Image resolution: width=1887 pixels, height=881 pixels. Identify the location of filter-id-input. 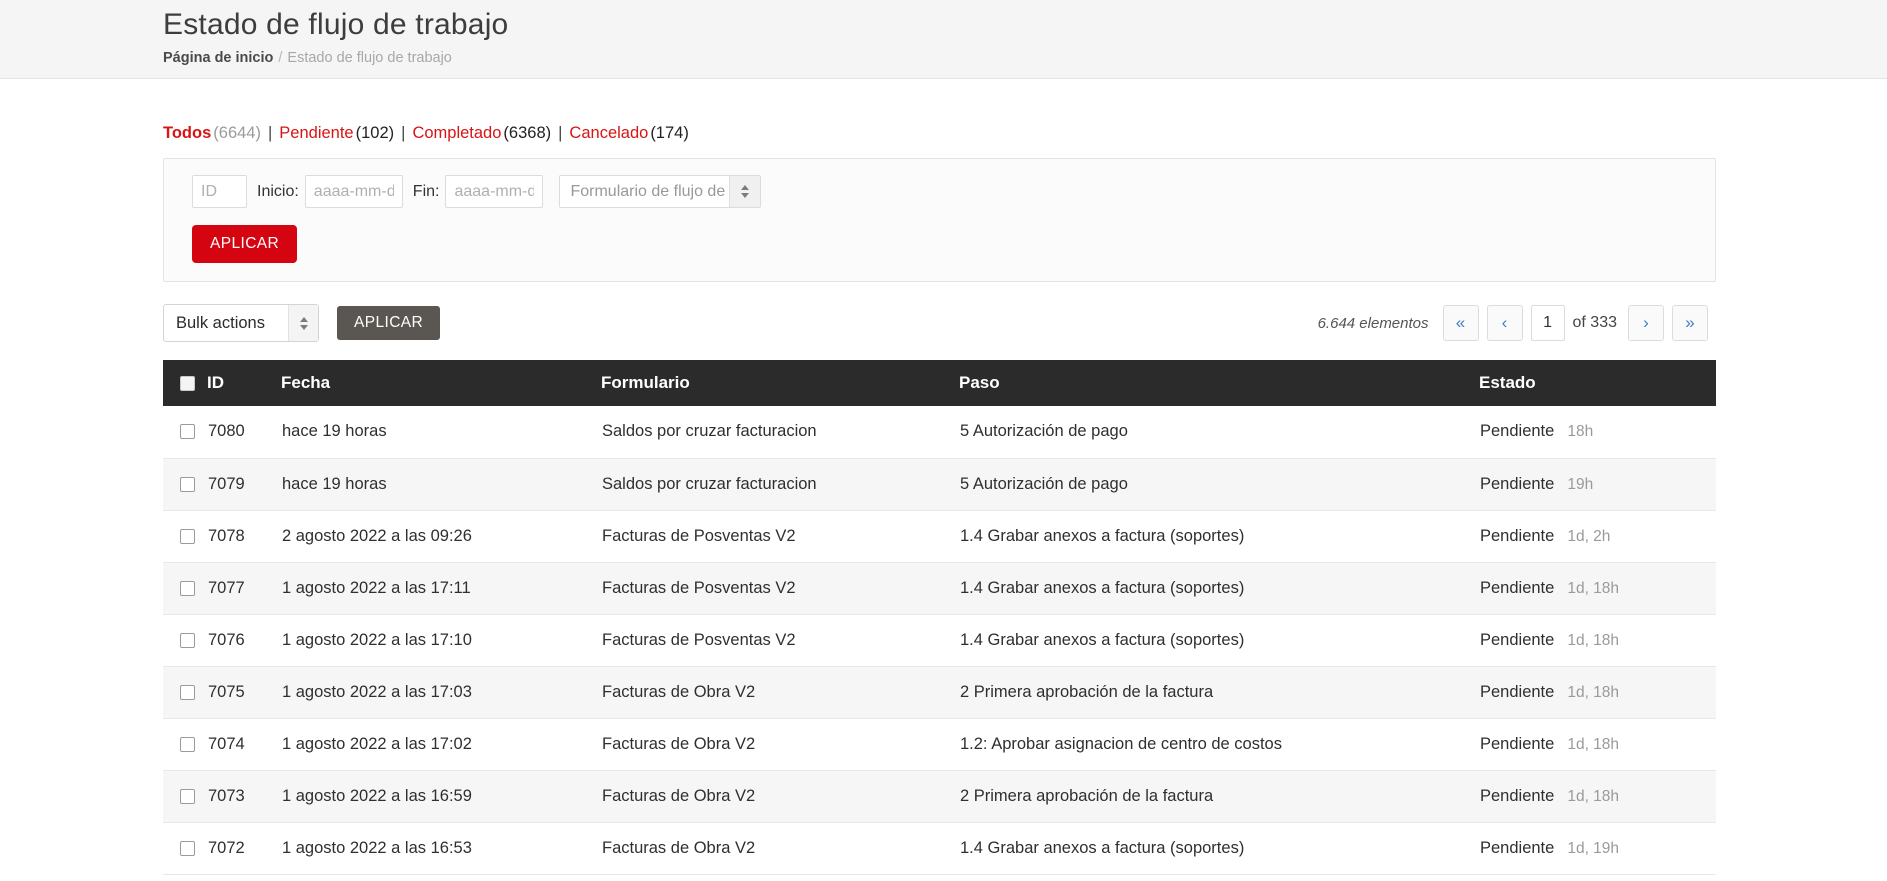
(219, 191).